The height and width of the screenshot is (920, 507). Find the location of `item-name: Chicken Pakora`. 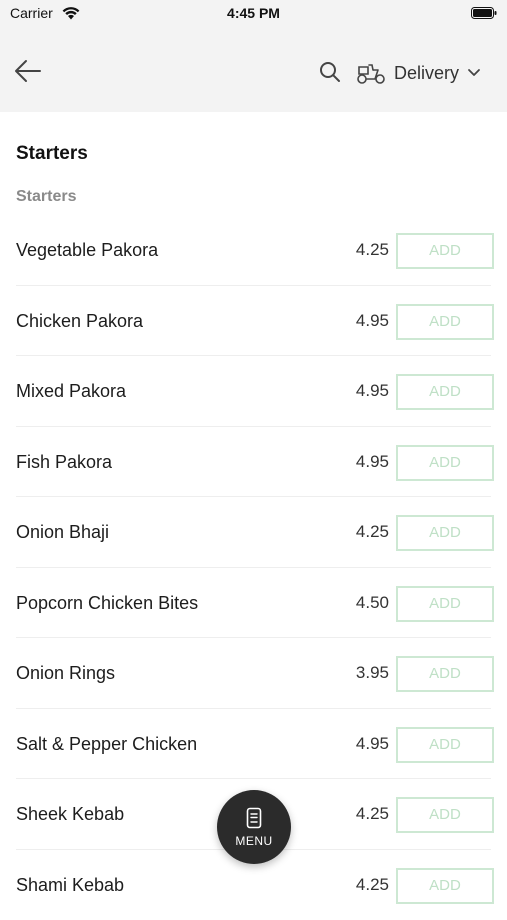

item-name: Chicken Pakora is located at coordinates (79, 321).